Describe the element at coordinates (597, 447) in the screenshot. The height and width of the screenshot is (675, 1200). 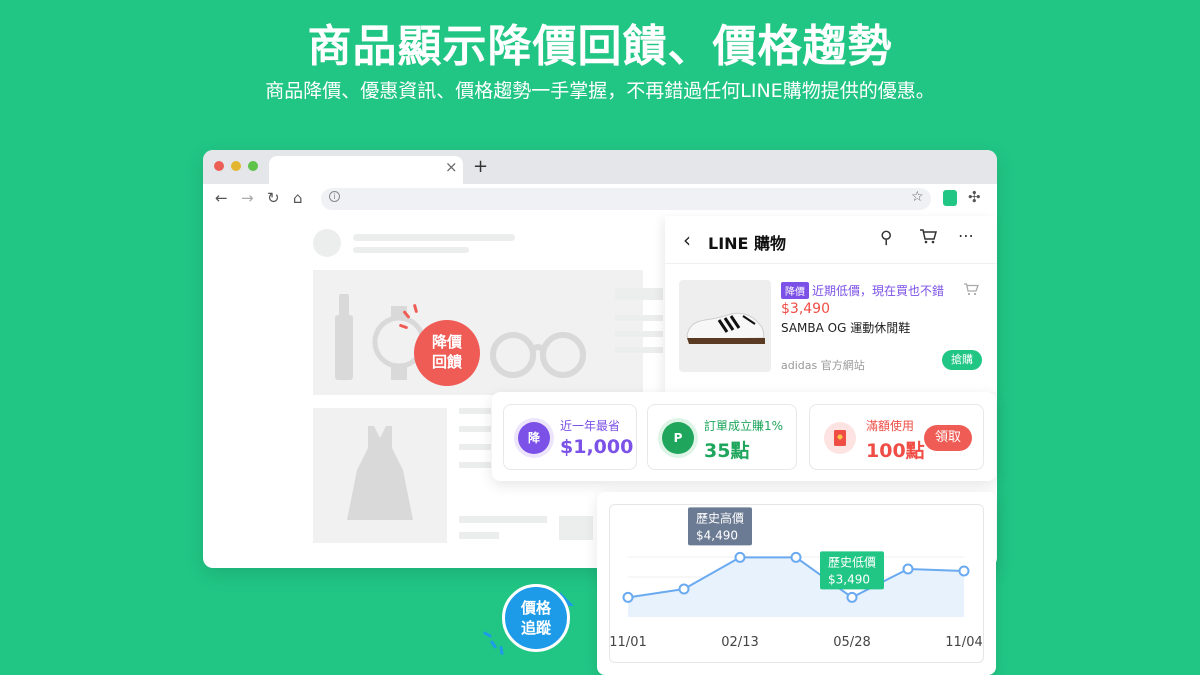
I see `benefit-value: $1,000` at that location.